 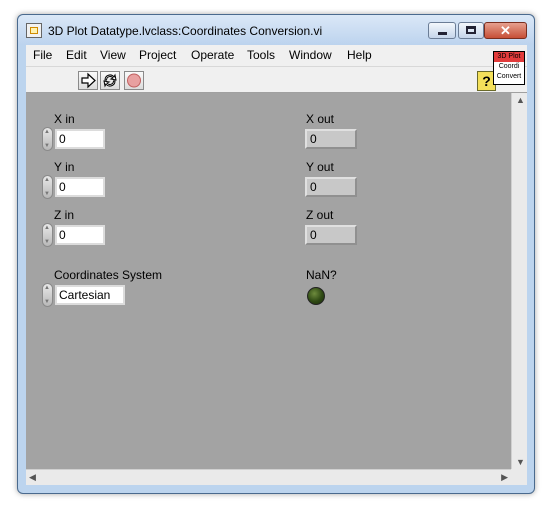 I want to click on menu-window: Window, so click(x=310, y=55).